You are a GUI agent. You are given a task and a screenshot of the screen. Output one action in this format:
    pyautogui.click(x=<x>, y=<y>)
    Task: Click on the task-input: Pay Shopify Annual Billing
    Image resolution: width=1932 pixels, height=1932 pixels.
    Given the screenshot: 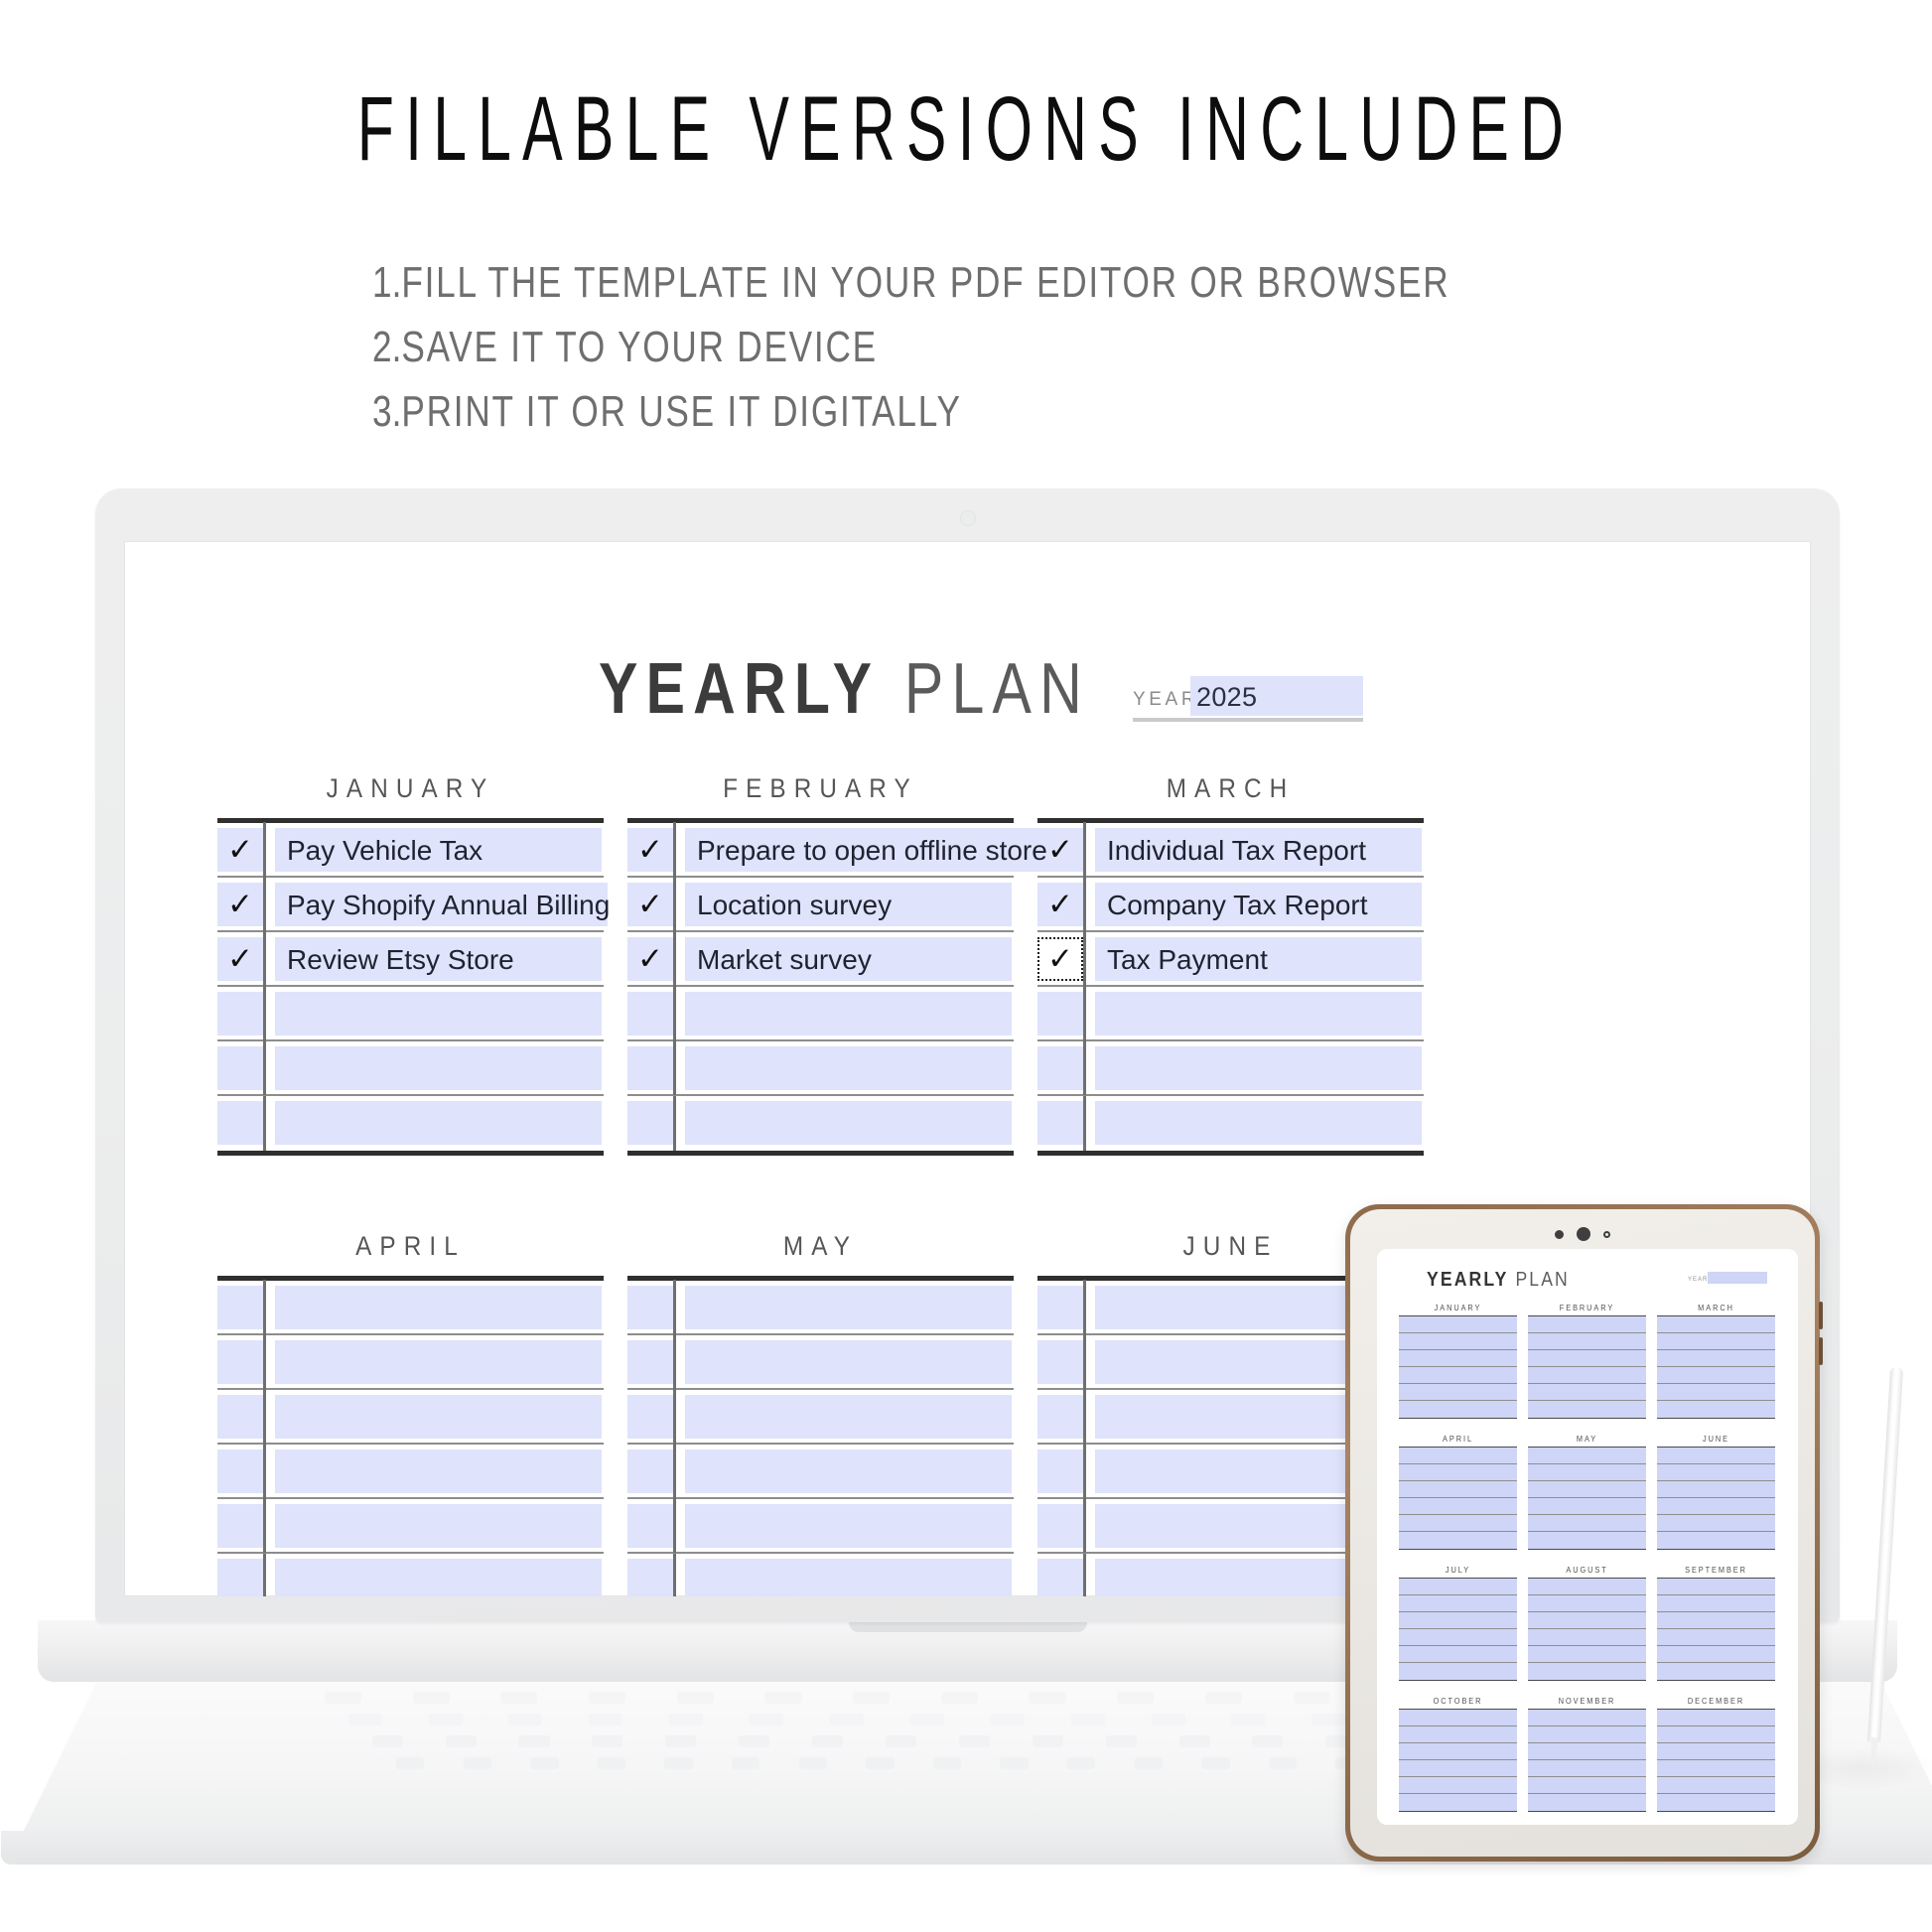 What is the action you would take?
    pyautogui.click(x=438, y=904)
    